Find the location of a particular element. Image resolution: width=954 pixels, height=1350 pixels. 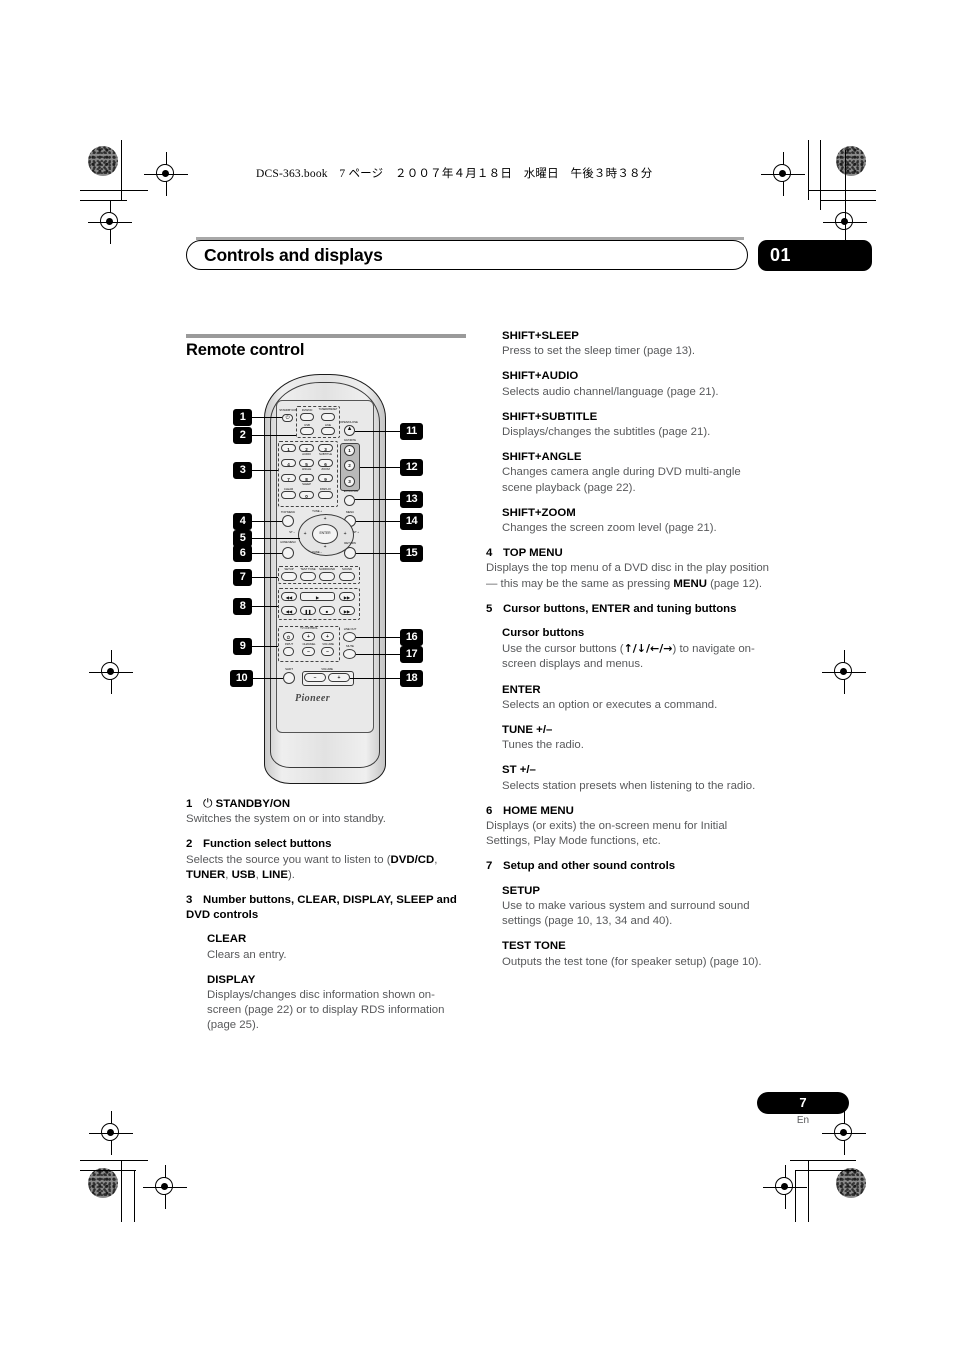

extra-pwr-button is located at coordinates (349, 500).